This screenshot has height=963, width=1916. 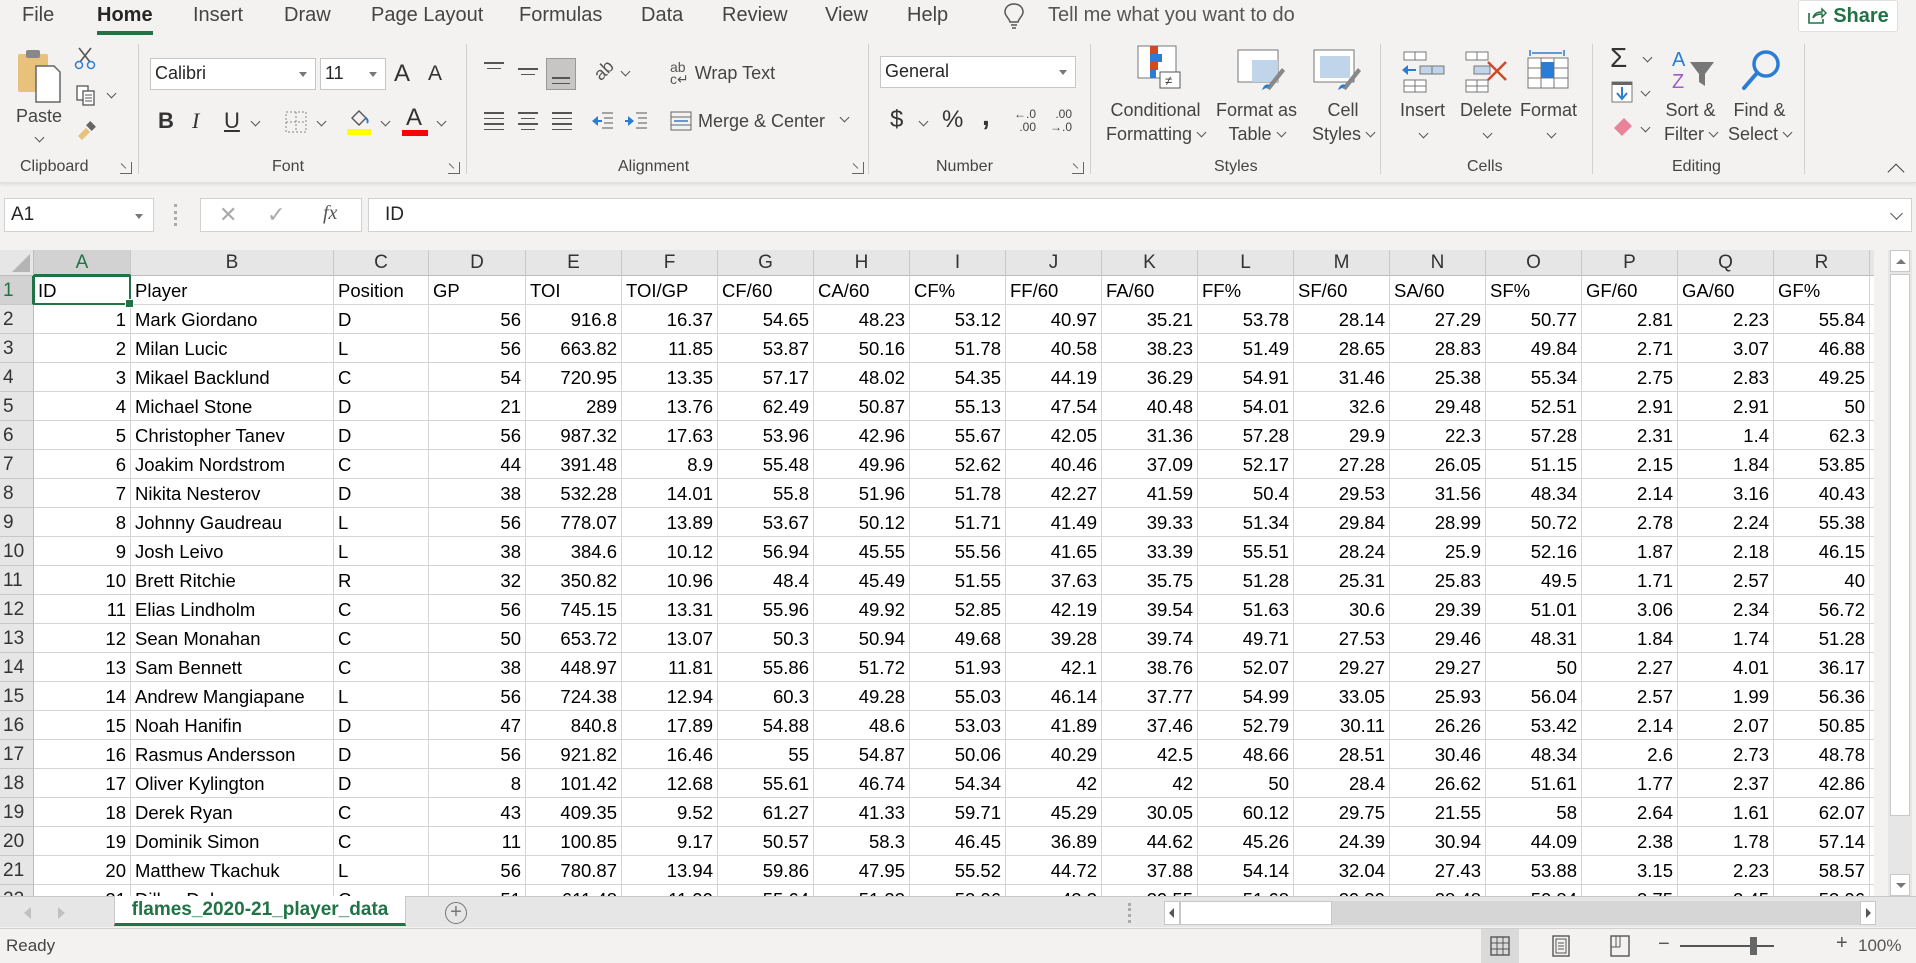 I want to click on table-cell: 53.96, so click(x=766, y=435).